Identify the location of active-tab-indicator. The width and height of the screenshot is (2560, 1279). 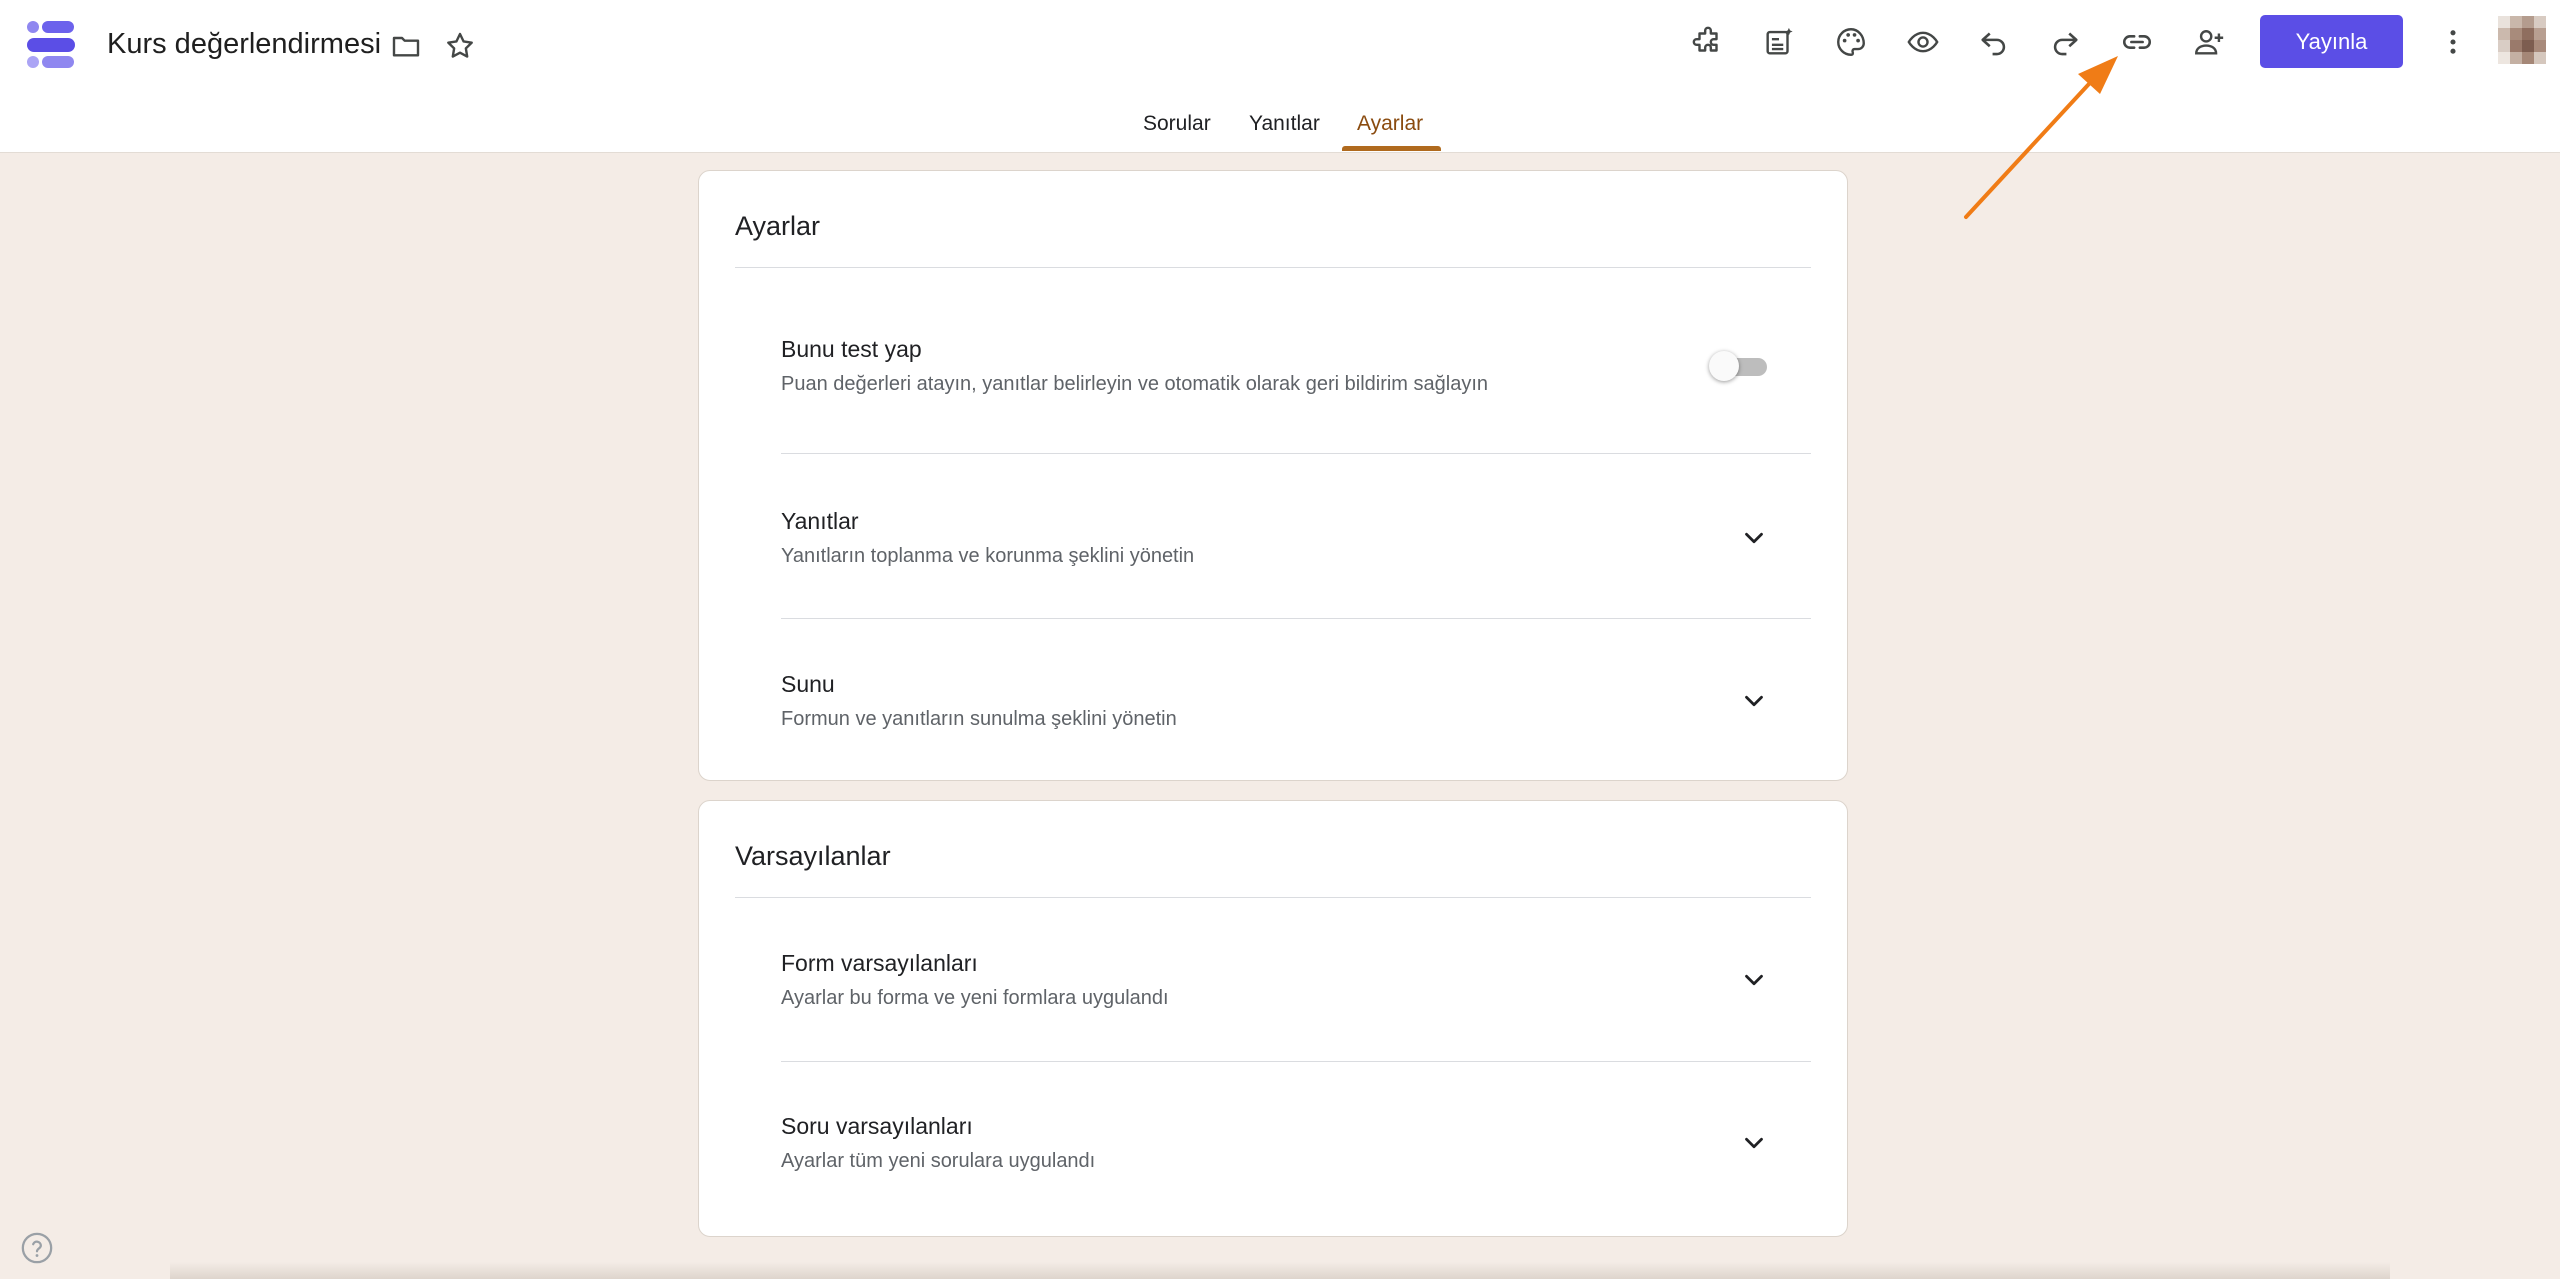
(1391, 148).